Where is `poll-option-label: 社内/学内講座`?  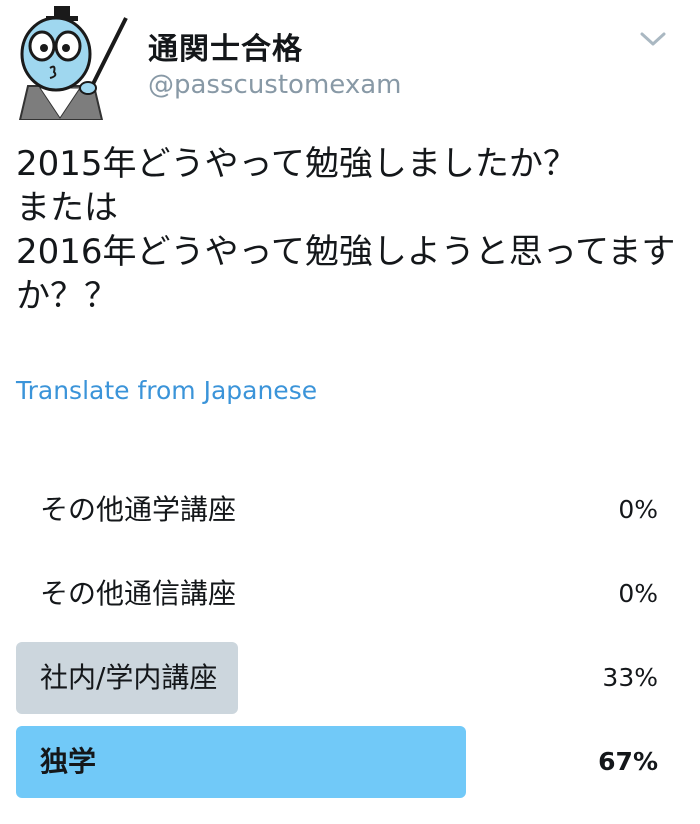 poll-option-label: 社内/学内講座 is located at coordinates (129, 677).